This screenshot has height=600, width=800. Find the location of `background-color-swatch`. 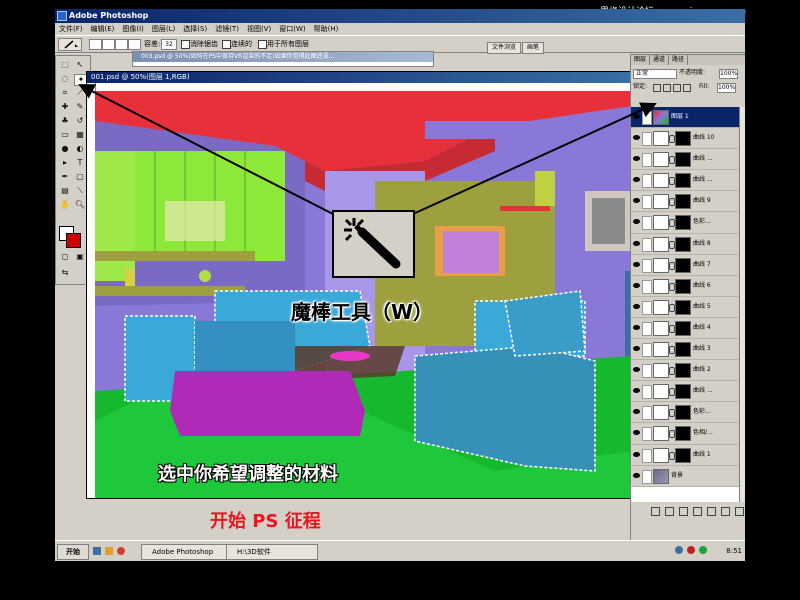

background-color-swatch is located at coordinates (73, 240).